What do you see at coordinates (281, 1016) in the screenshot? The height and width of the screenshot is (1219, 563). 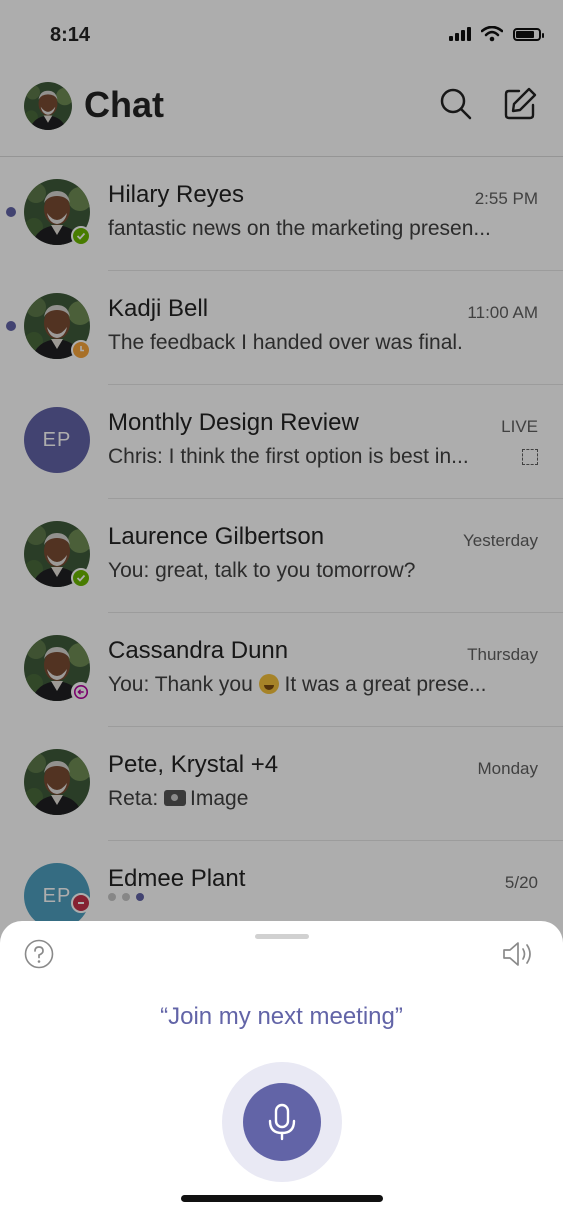 I see `voice-suggestion: “Join my next meeting”` at bounding box center [281, 1016].